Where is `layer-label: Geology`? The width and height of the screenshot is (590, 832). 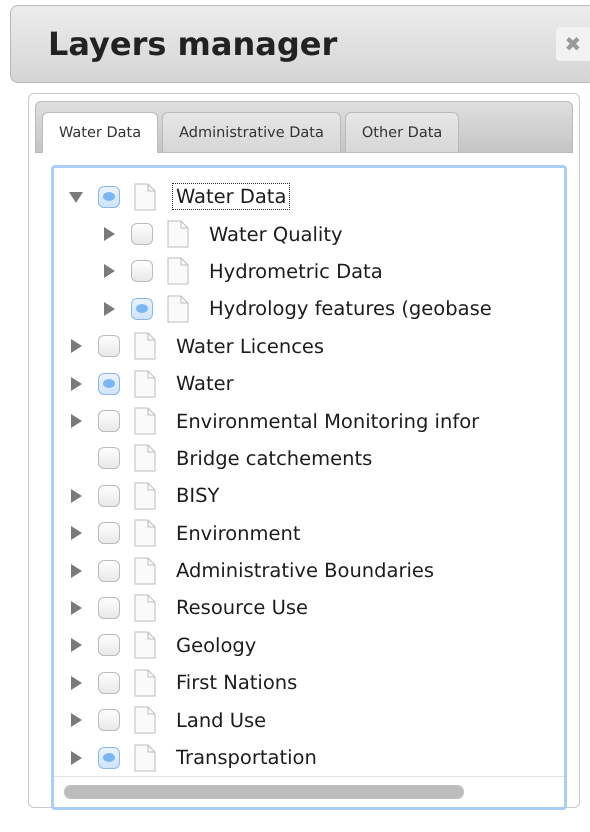
layer-label: Geology is located at coordinates (216, 645).